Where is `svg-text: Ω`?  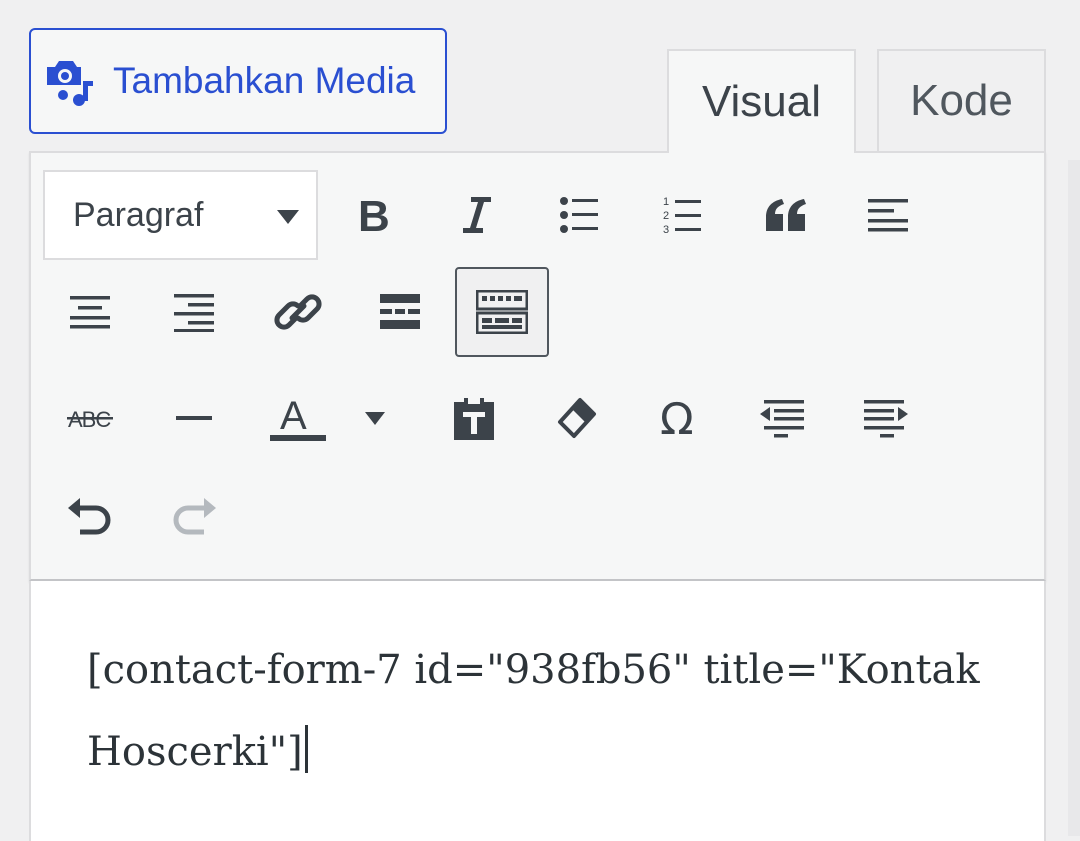
svg-text: Ω is located at coordinates (677, 418).